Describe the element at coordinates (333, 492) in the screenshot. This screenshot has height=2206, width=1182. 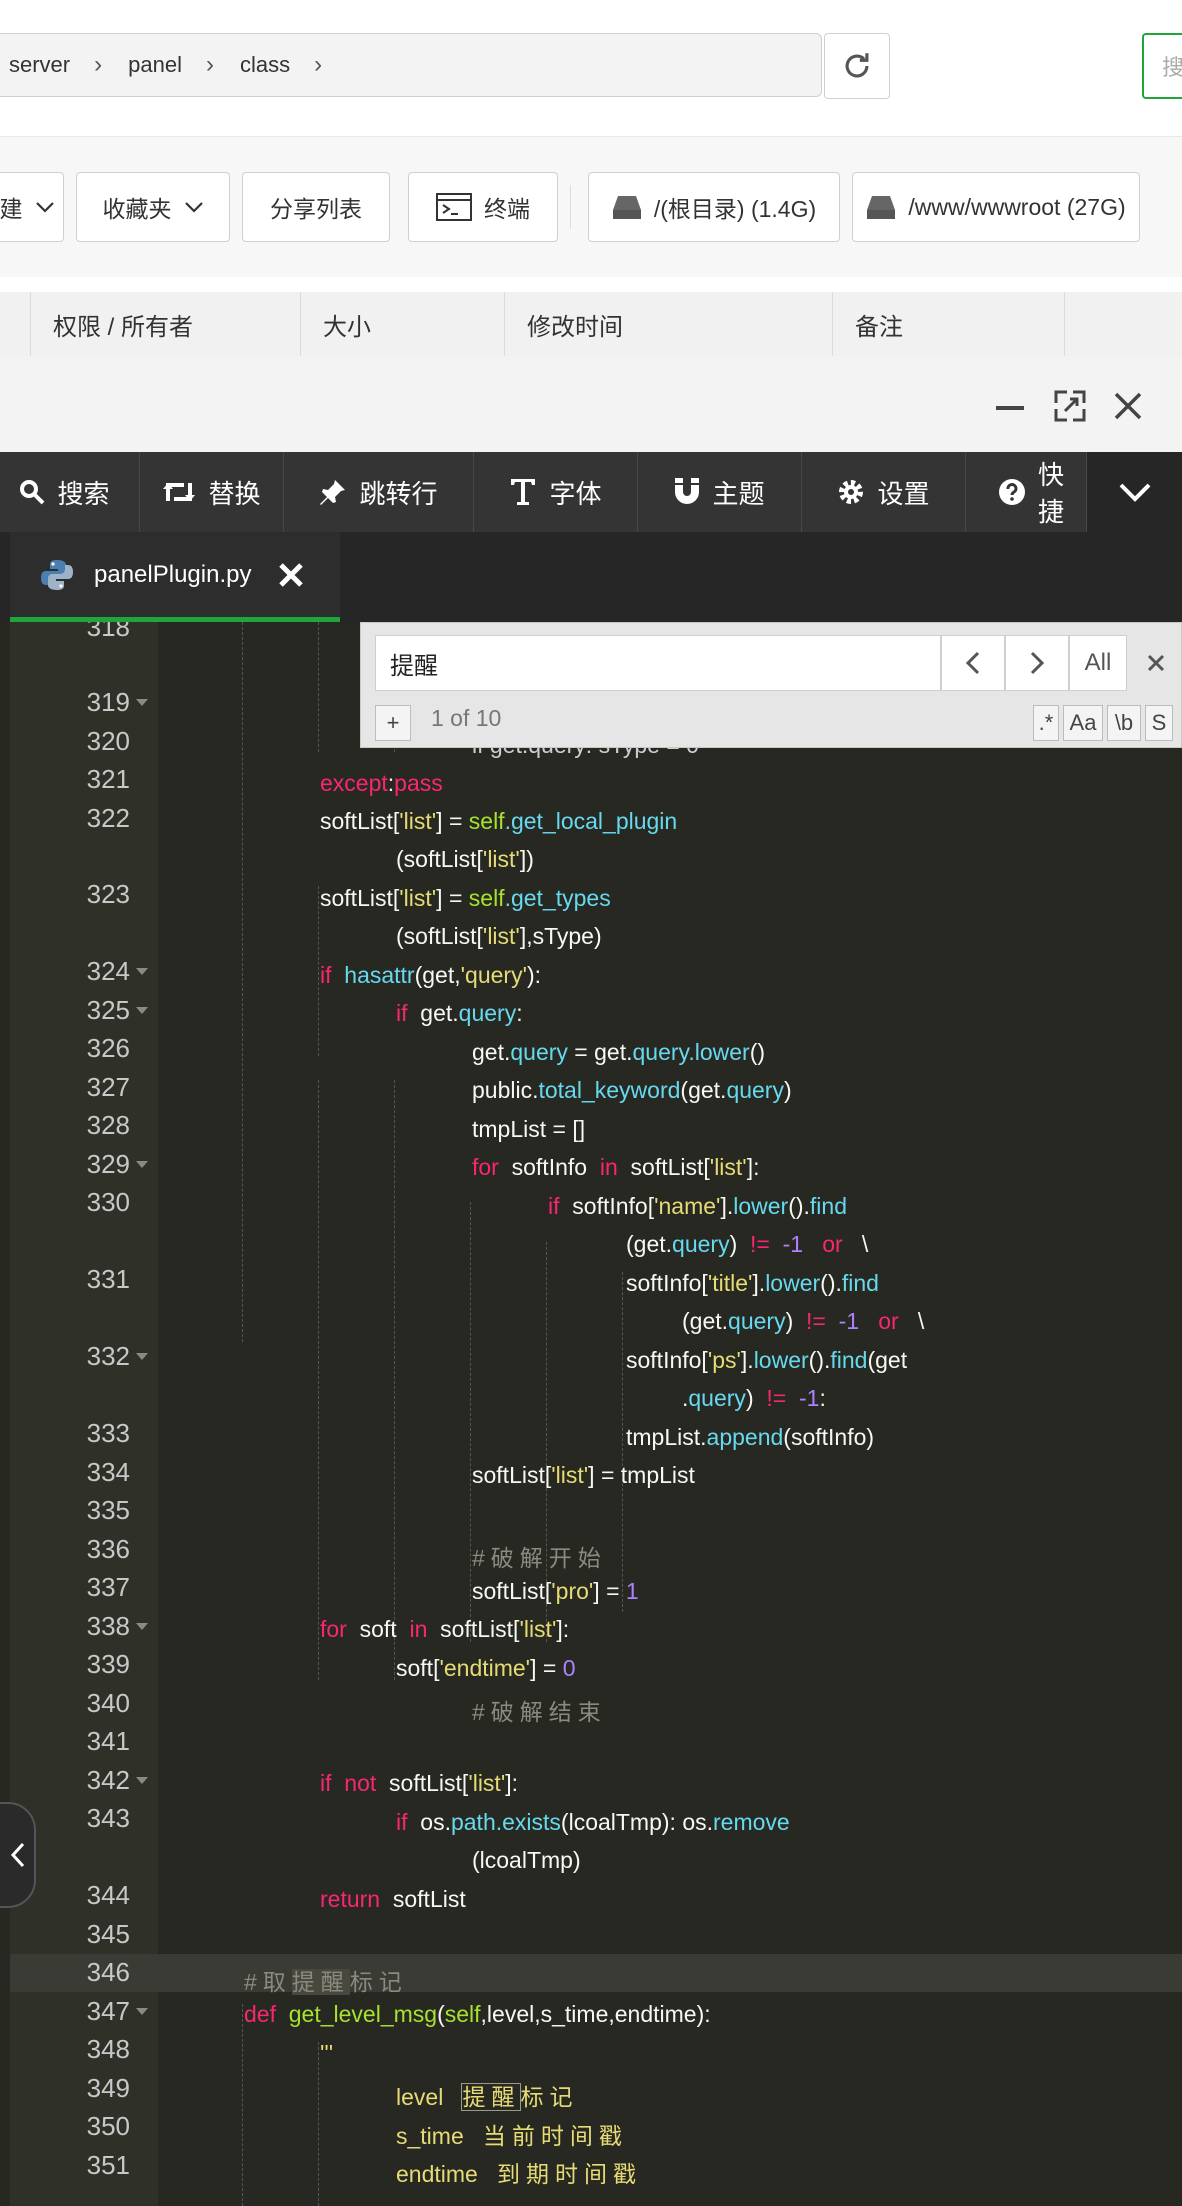
I see `pin-icon` at that location.